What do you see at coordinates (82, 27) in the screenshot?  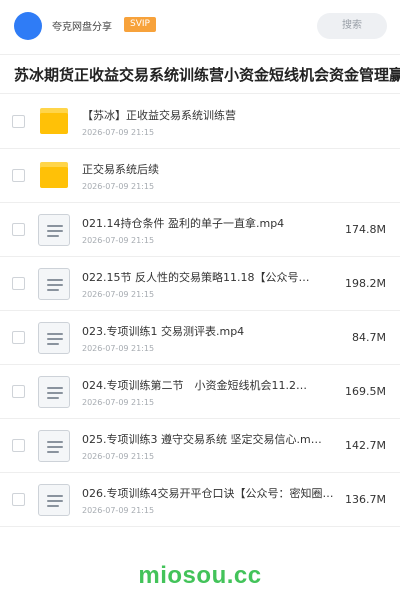 I see `share-name: 夸克网盘分享` at bounding box center [82, 27].